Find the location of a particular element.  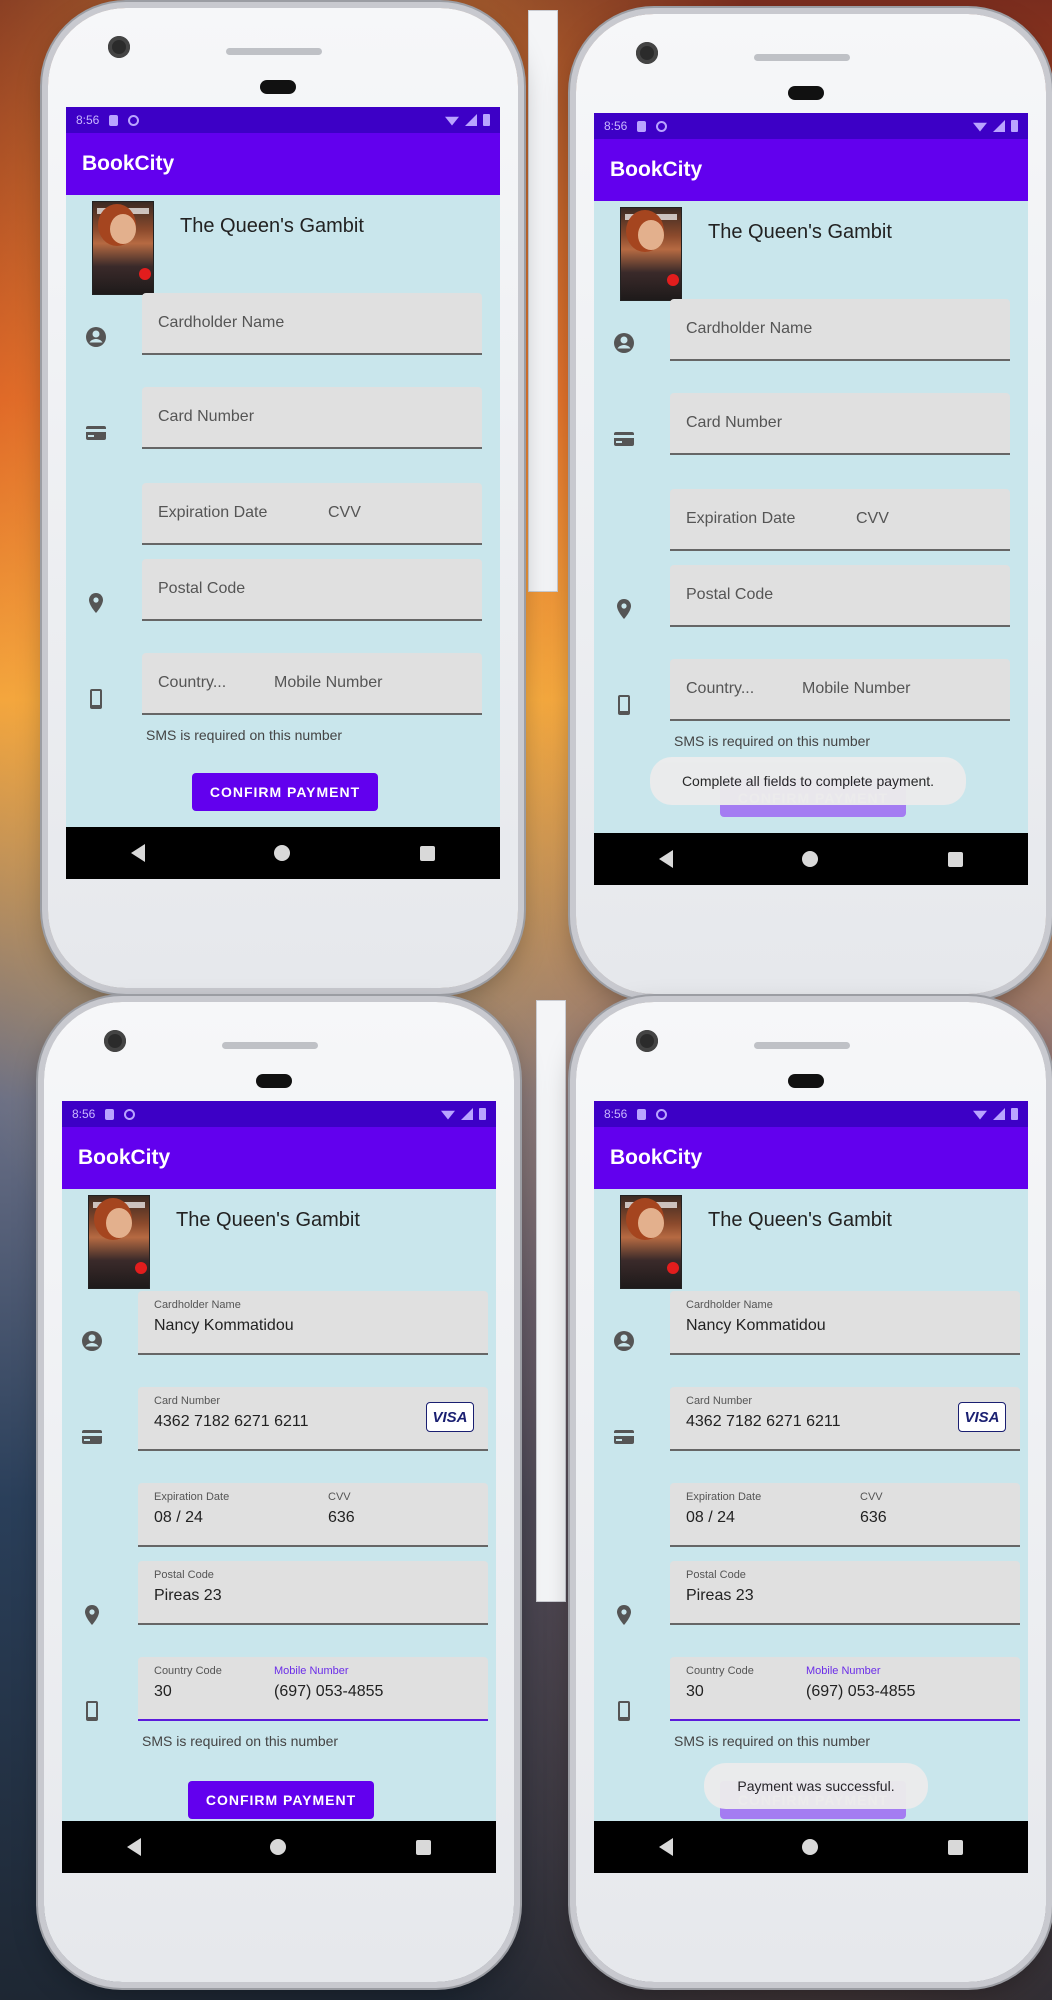

location-pin-icon is located at coordinates (96, 603).